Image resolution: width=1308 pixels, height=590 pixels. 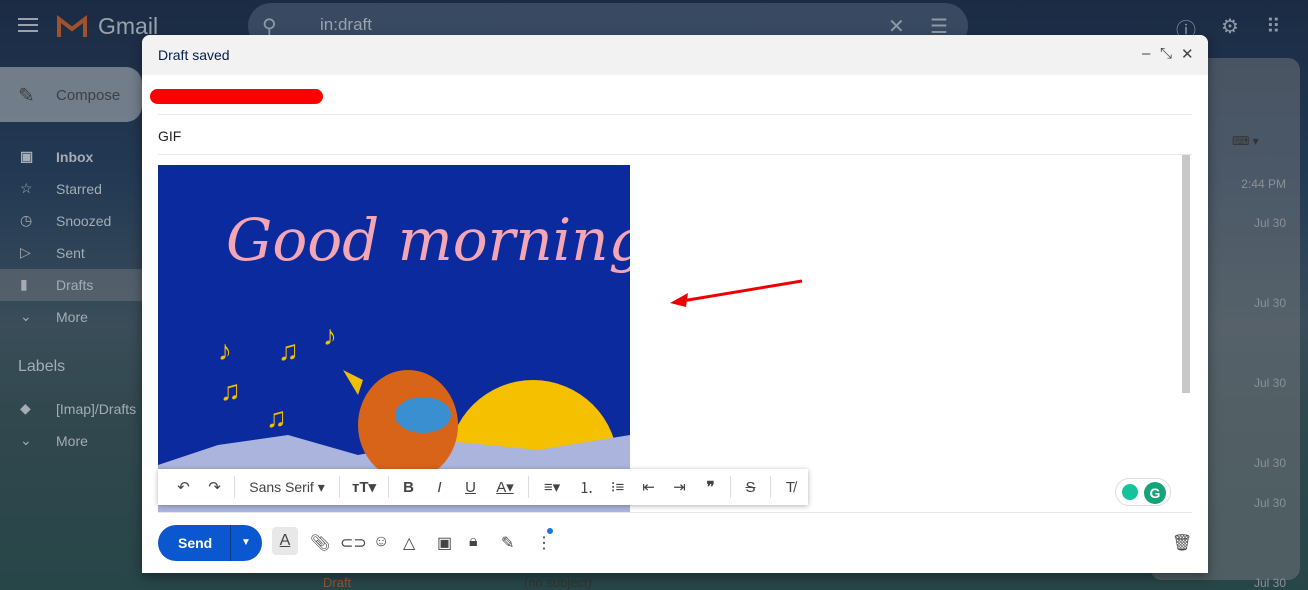 I want to click on exit-fullscreen-icon: ⤡, so click(x=1166, y=53).